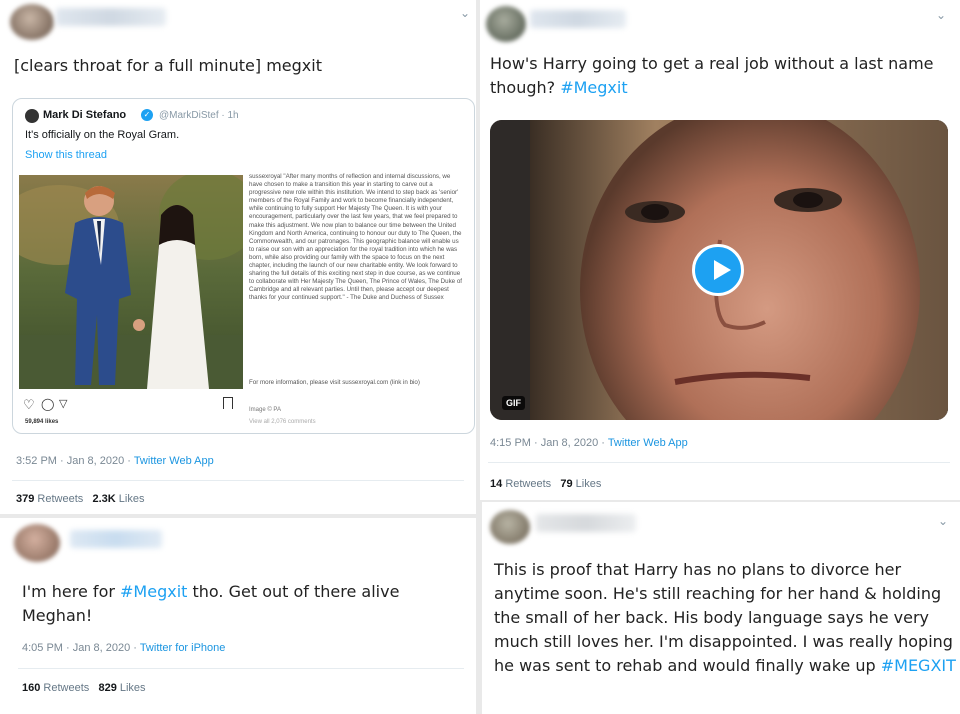  Describe the element at coordinates (566, 484) in the screenshot. I see `like-count: 79` at that location.